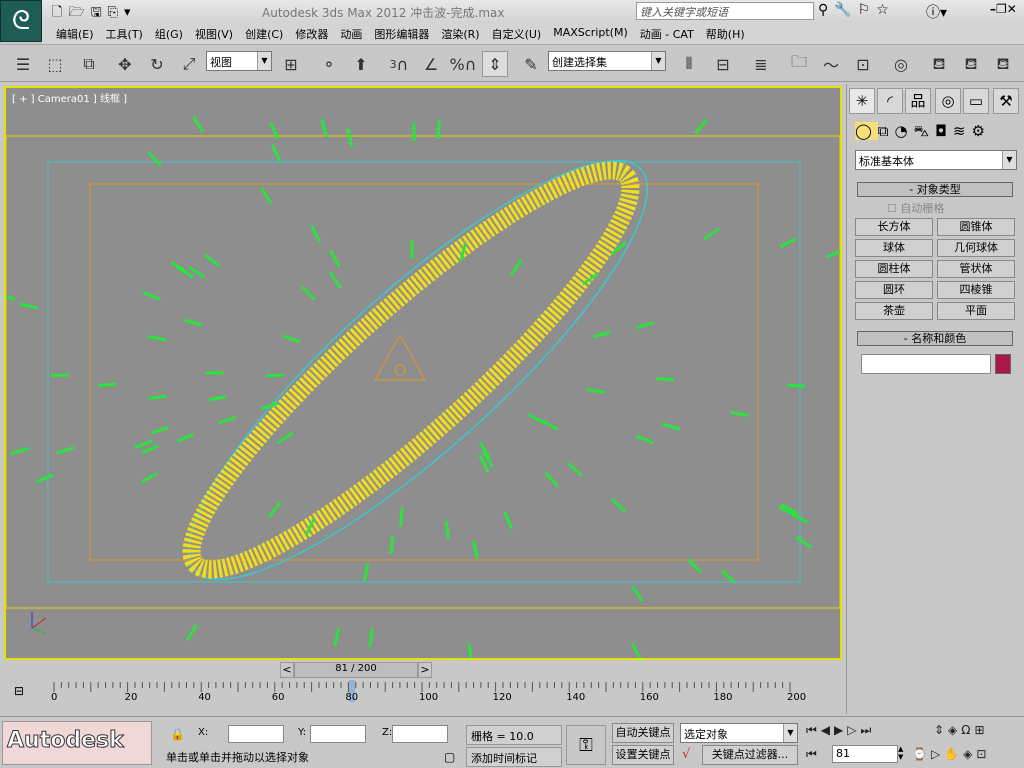  What do you see at coordinates (239, 61) in the screenshot?
I see `ref-coord-dropdown: 视图 ▼` at bounding box center [239, 61].